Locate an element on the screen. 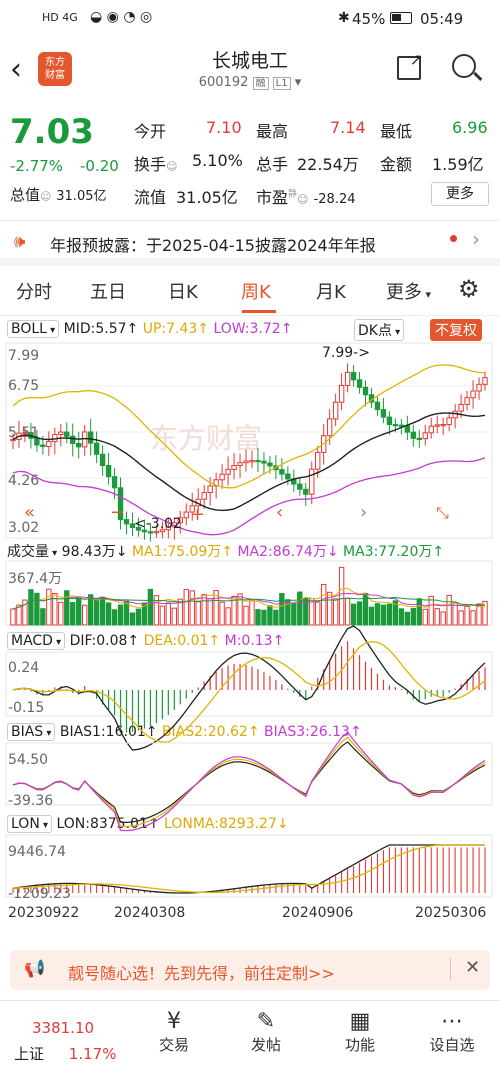 The image size is (500, 1083). ad-banner: 📢 靓号随心选！先到先得，前往定制>> ✕ is located at coordinates (250, 970).